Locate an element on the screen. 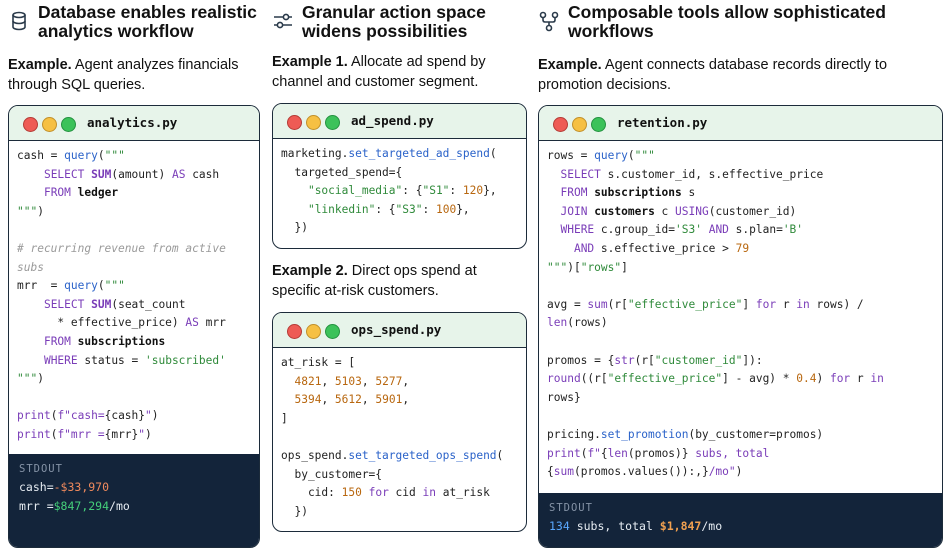 This screenshot has height=554, width=950. file-name: analytics.py is located at coordinates (132, 122).